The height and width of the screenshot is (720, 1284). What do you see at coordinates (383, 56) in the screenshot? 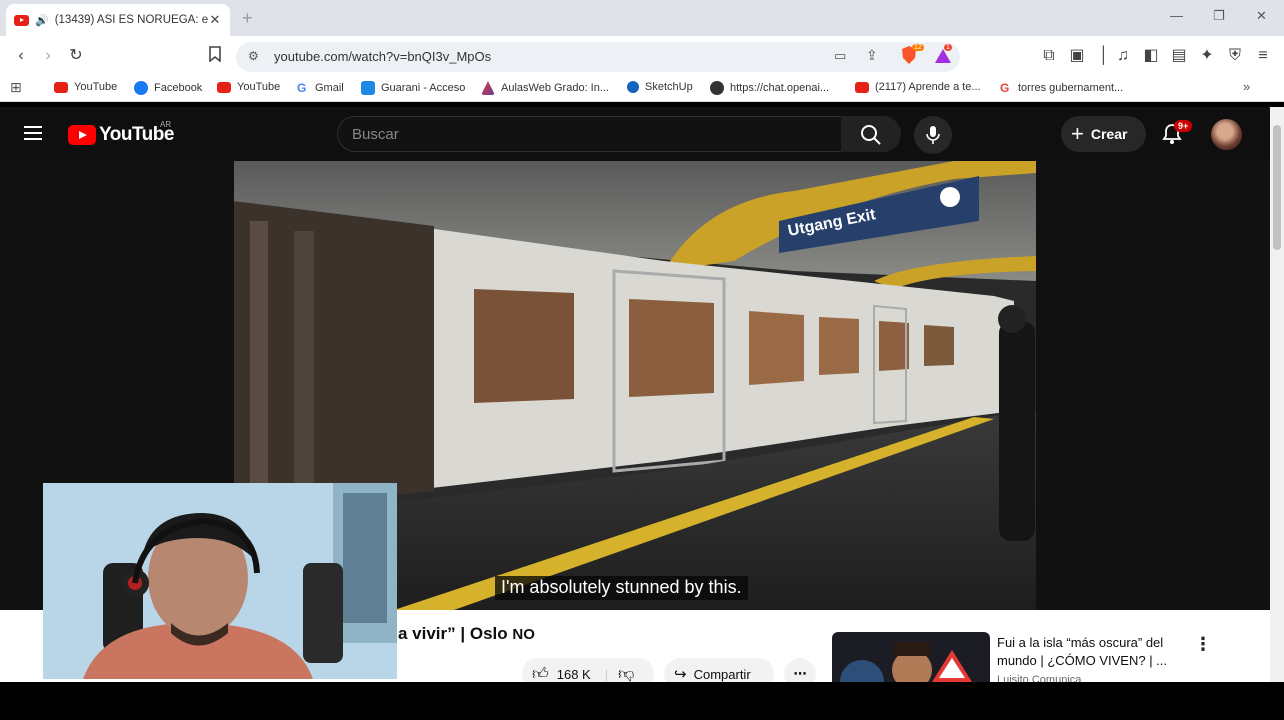
I see `url-text: youtube.com/watch?v=bnQI3v_MpOs` at bounding box center [383, 56].